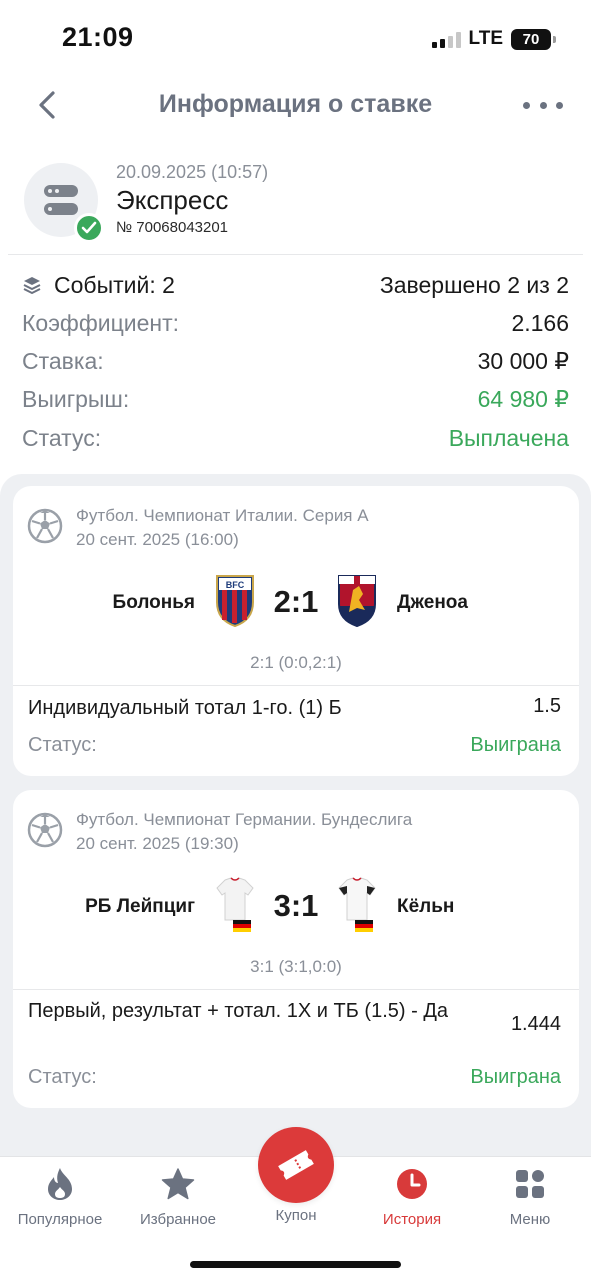  I want to click on tab-menu: Меню, so click(530, 1198).